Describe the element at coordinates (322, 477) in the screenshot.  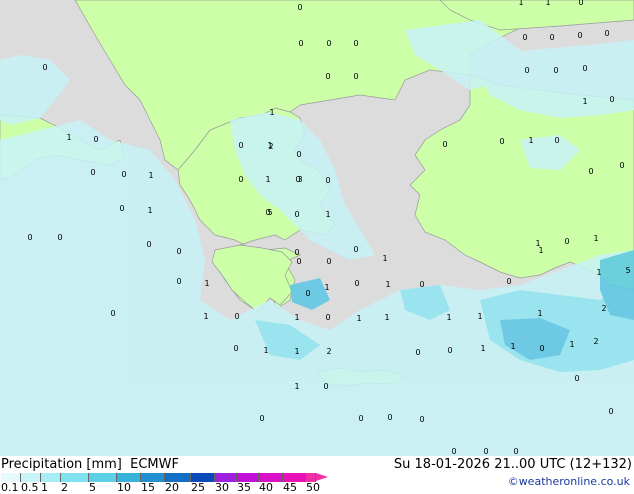
I see `scale-arrow` at that location.